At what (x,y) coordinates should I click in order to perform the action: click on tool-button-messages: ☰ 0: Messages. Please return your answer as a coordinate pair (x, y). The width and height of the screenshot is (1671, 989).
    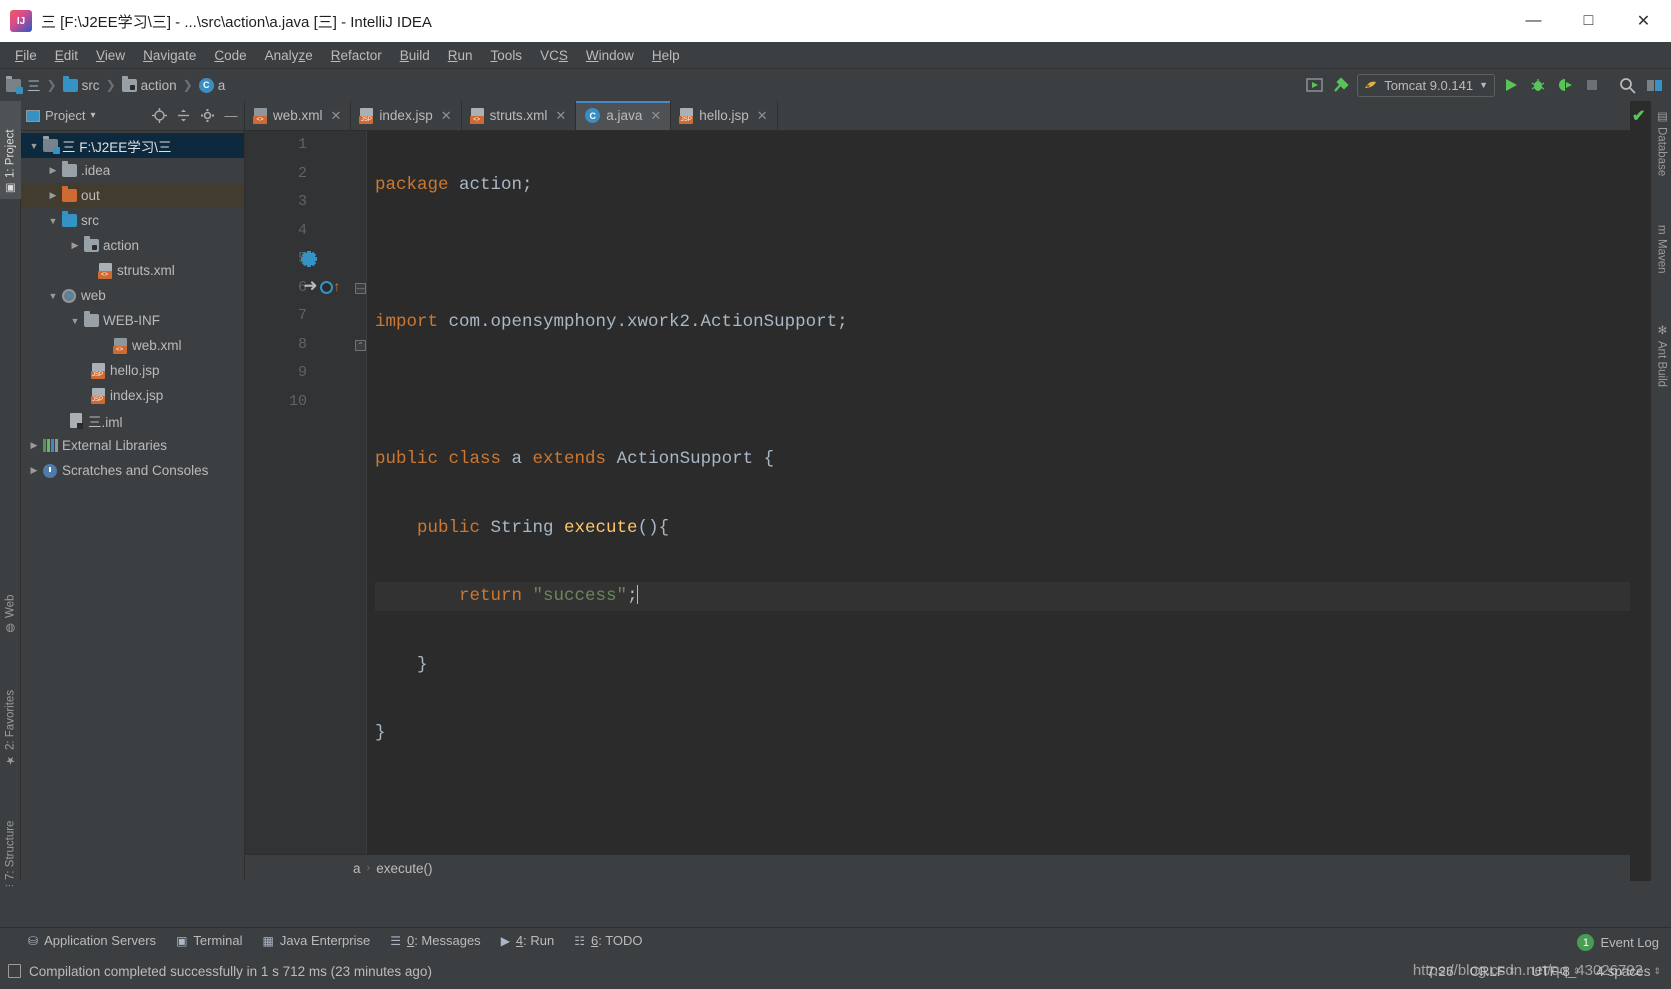
    Looking at the image, I should click on (435, 940).